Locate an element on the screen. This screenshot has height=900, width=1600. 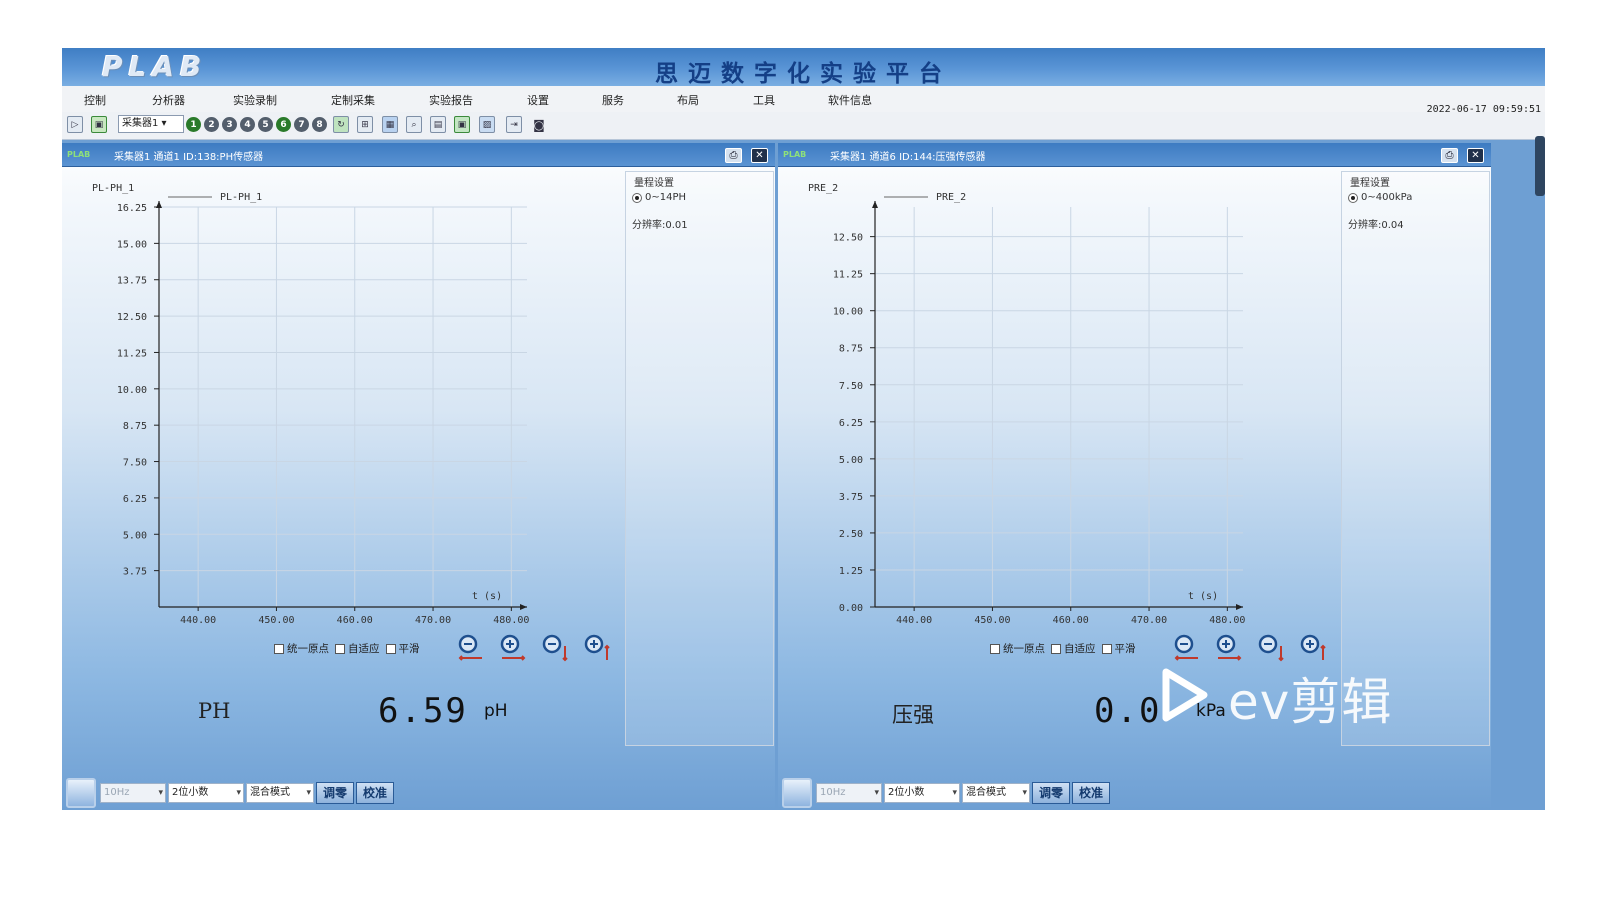
collector-select: 采集器1 ▾ is located at coordinates (151, 124).